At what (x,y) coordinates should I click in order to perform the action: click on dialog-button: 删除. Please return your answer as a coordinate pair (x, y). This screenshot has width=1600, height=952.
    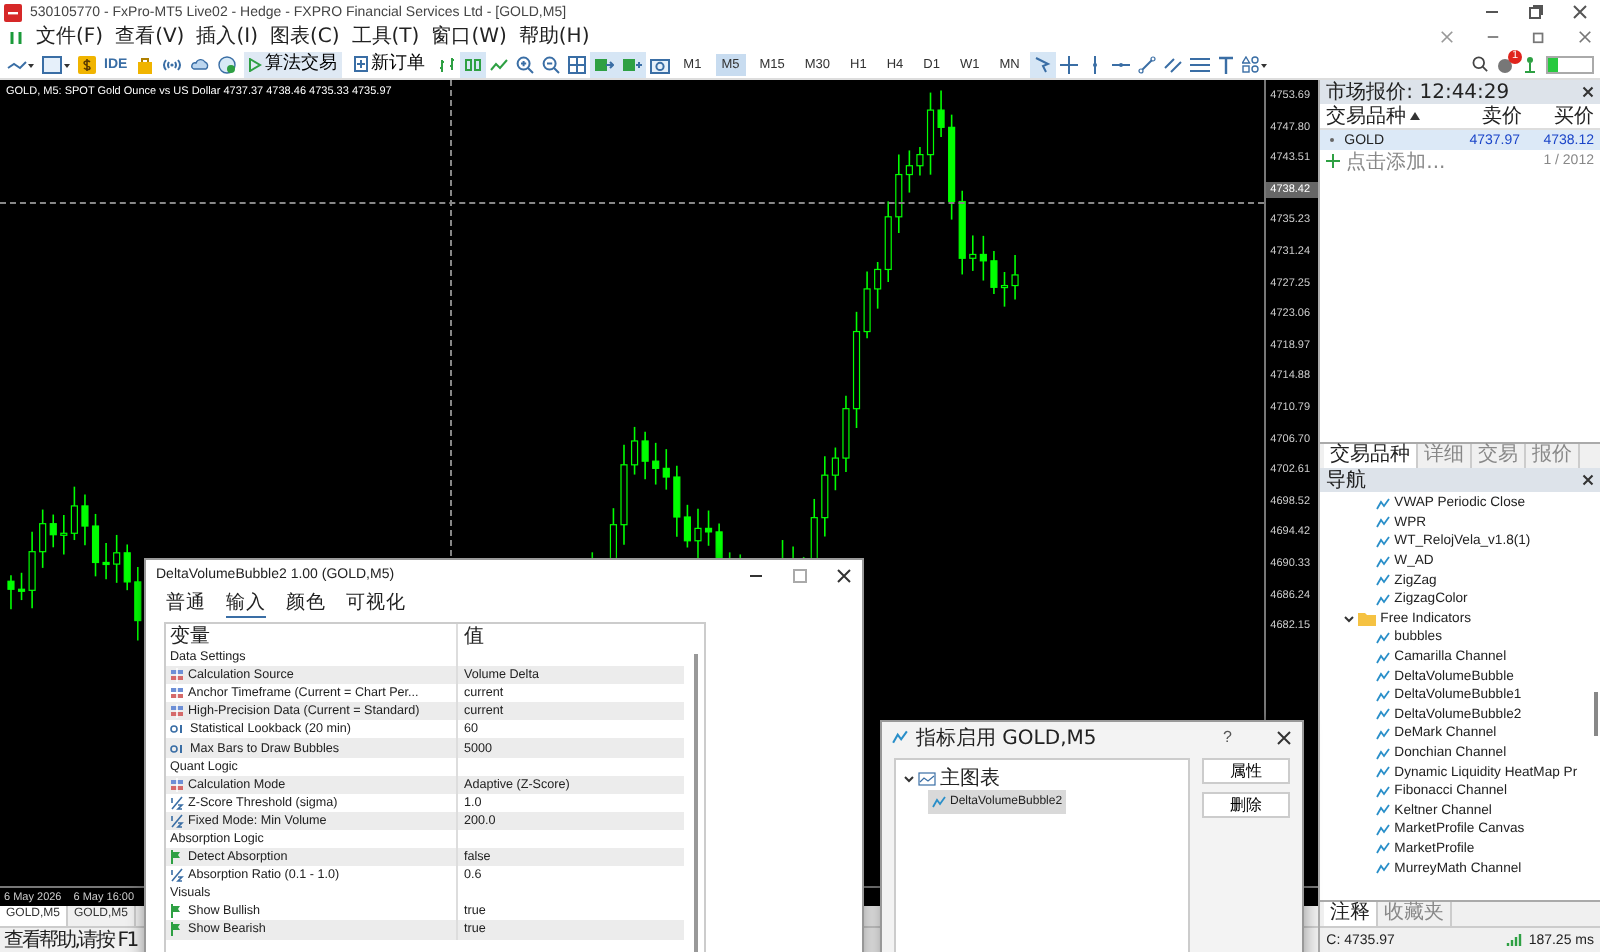
    Looking at the image, I should click on (1246, 805).